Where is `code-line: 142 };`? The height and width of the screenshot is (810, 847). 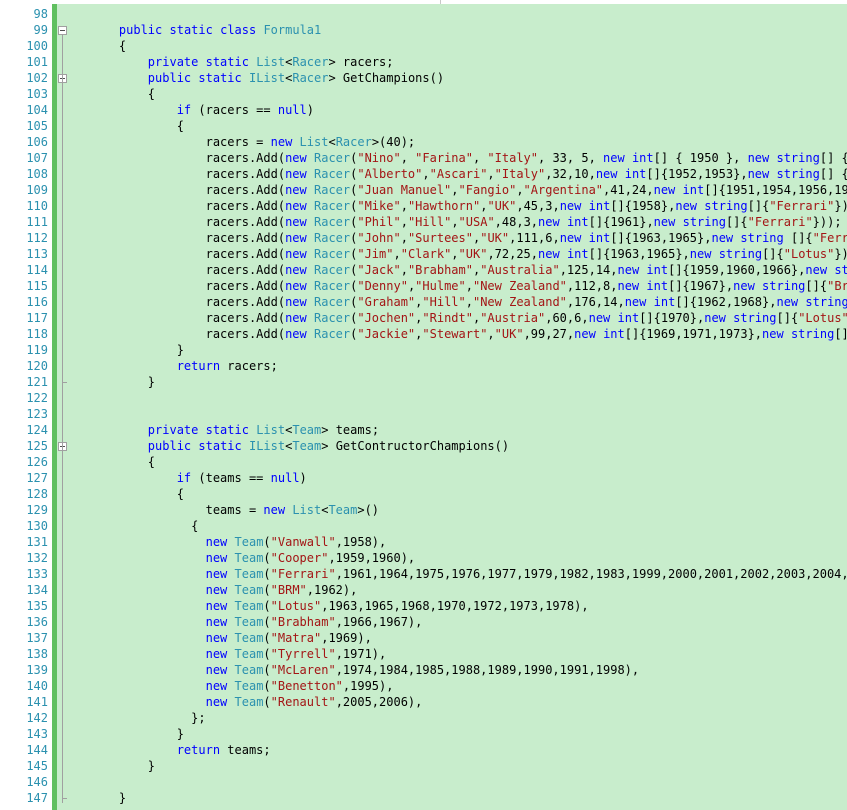
code-line: 142 }; is located at coordinates (423, 718).